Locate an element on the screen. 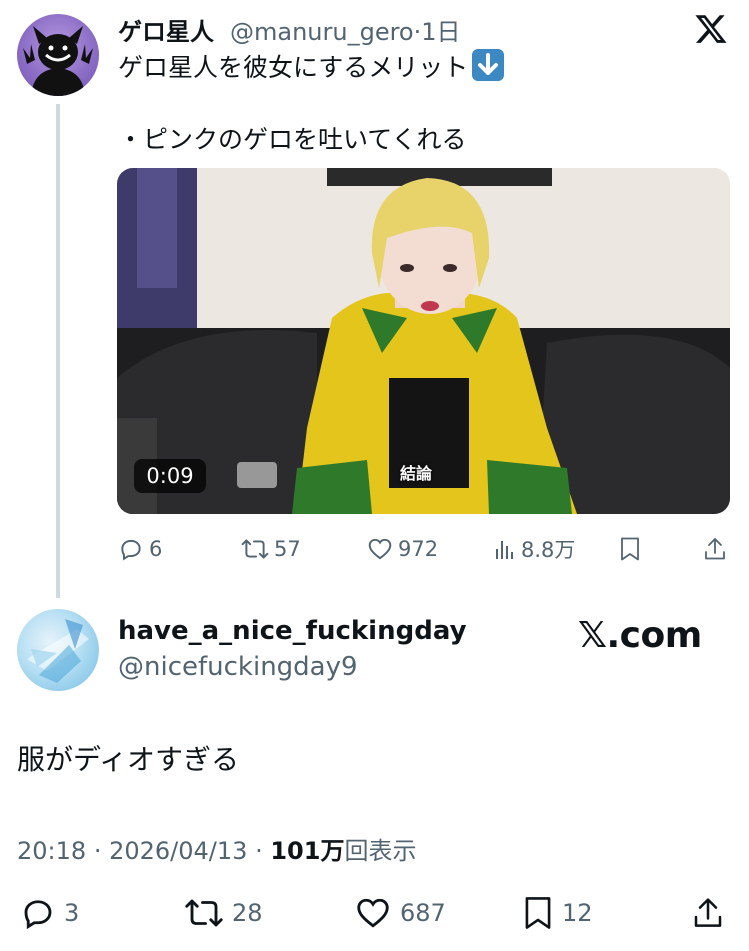  tweet-text-line1: ゲロ星人を彼女にするメリット is located at coordinates (311, 66).